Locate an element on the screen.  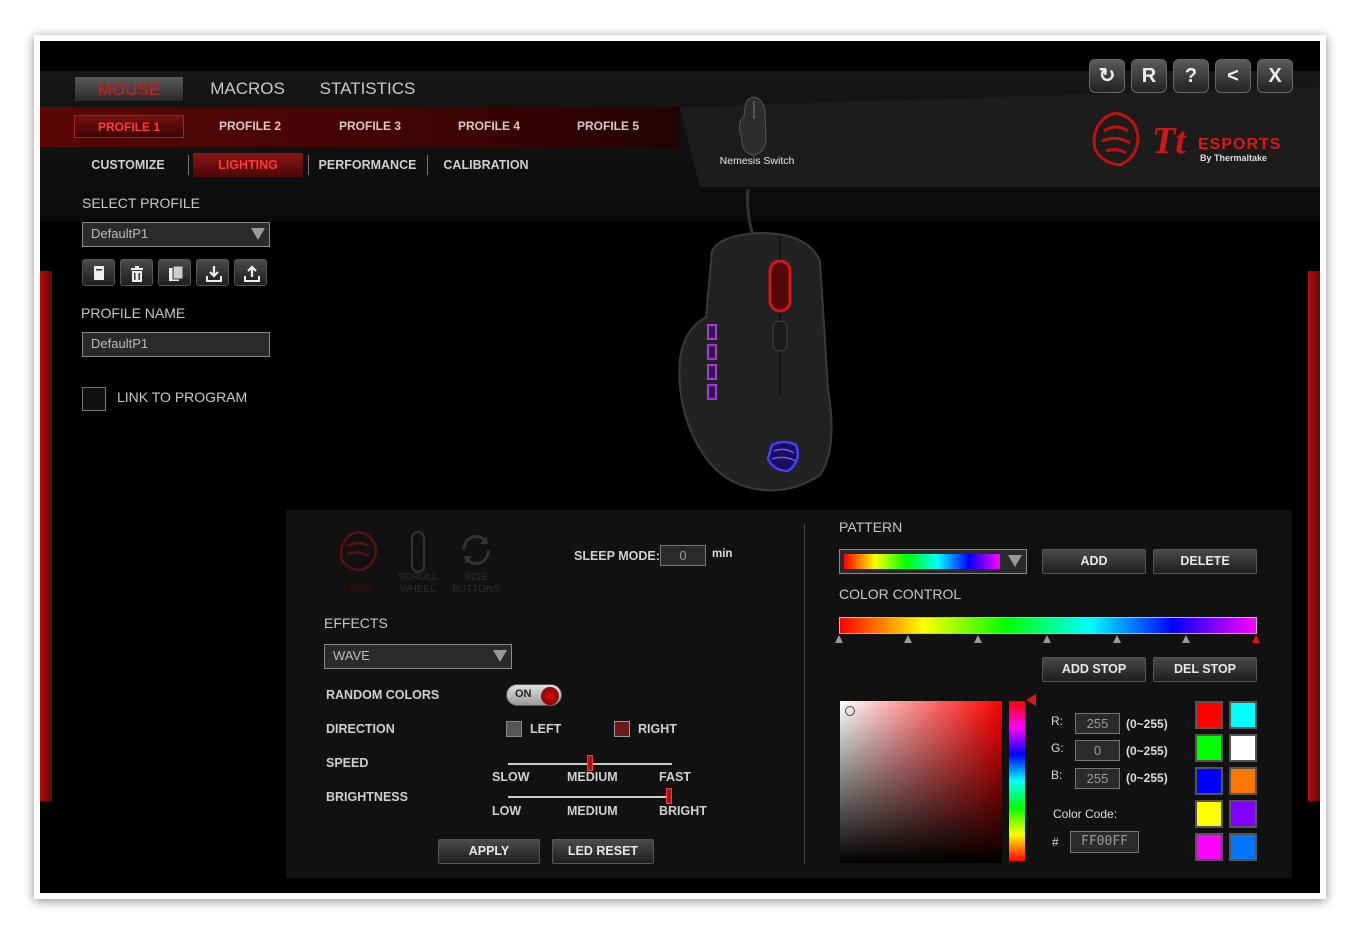
tab-profile-1: PROFILE 1 is located at coordinates (129, 126).